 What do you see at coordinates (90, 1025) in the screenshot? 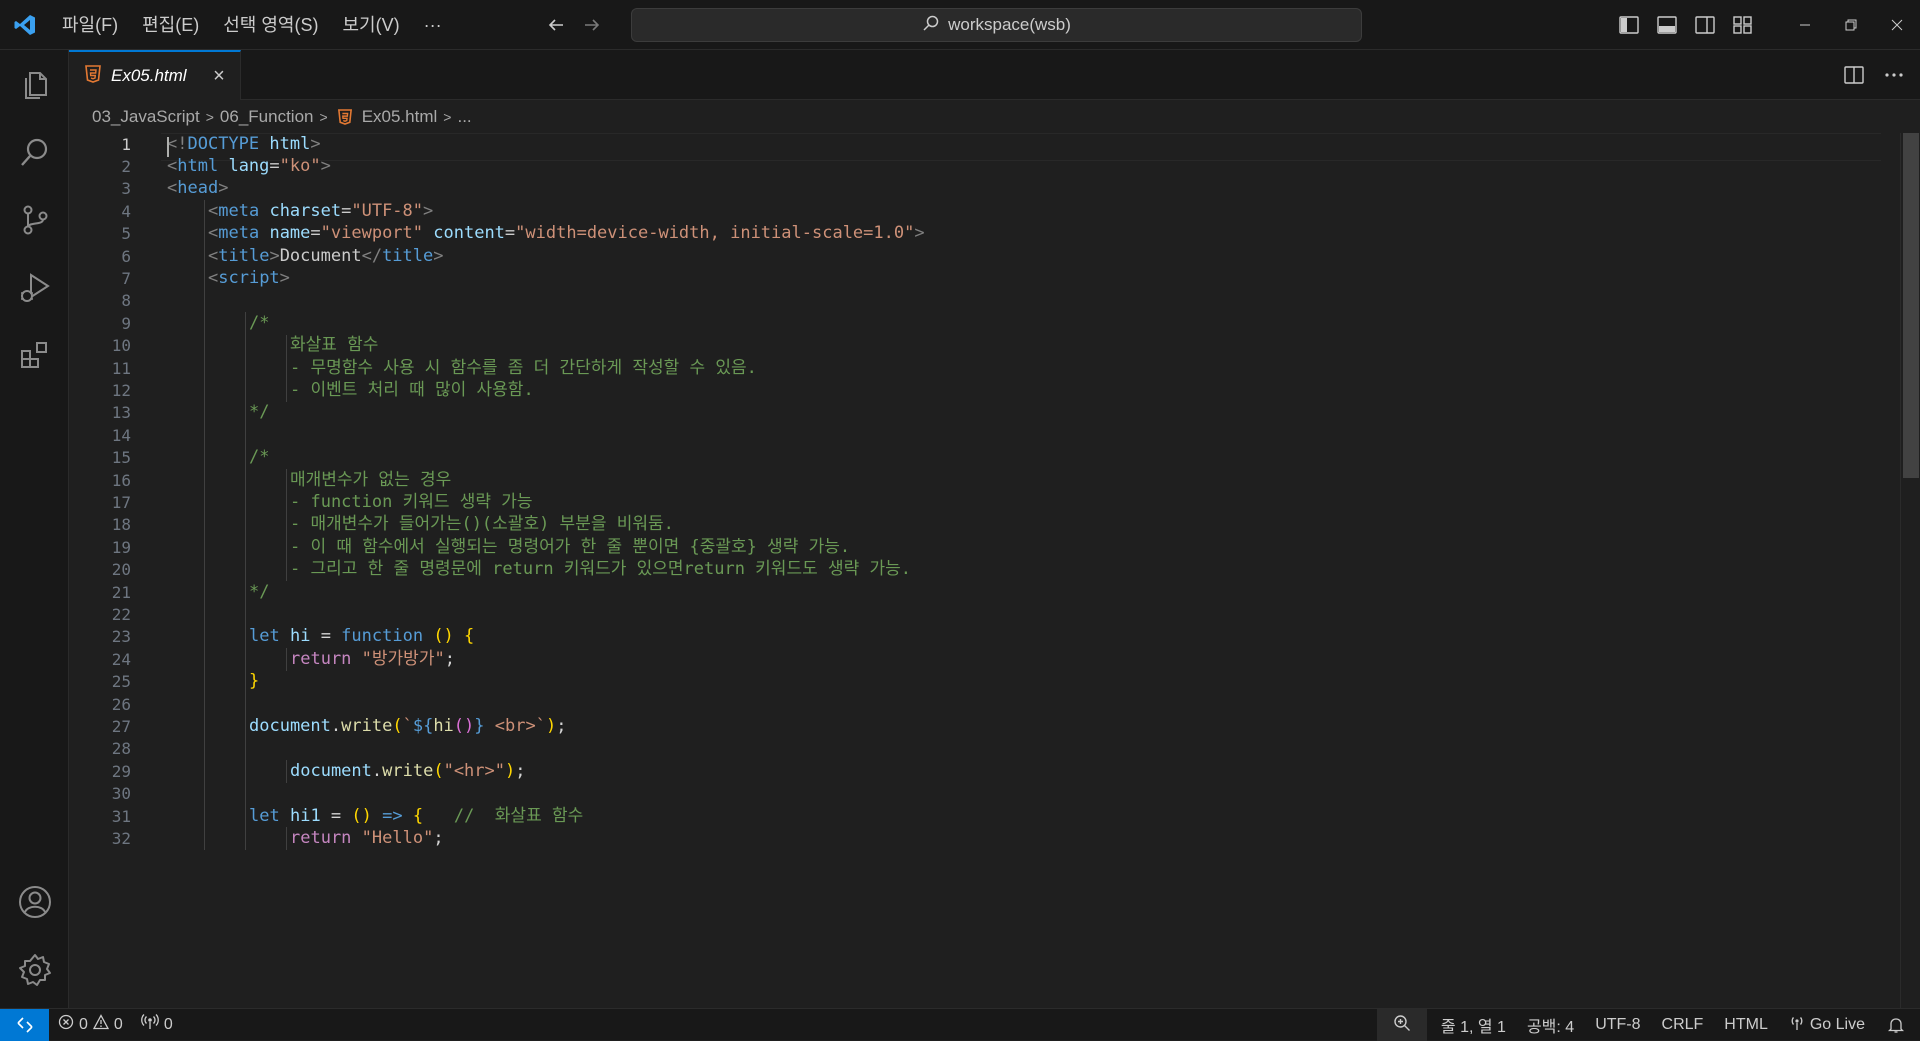
I see `problems-indicator: 0 0` at bounding box center [90, 1025].